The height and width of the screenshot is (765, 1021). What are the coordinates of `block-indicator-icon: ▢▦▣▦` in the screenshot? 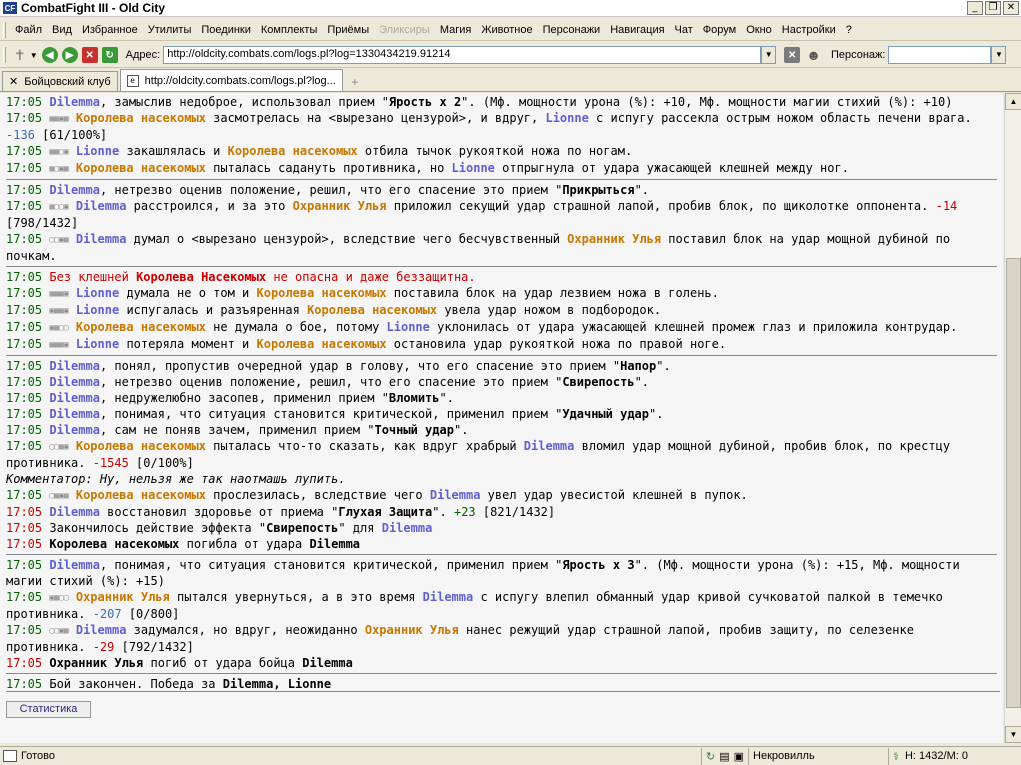 It's located at (59, 495).